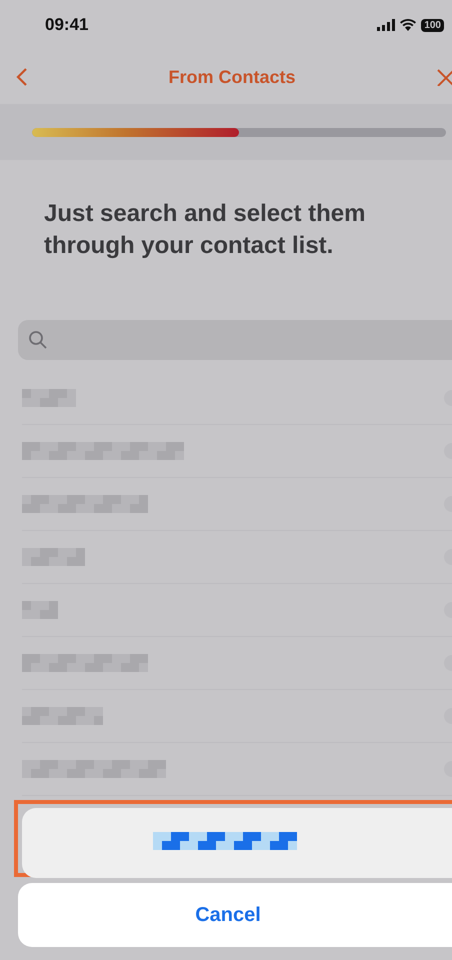  What do you see at coordinates (444, 77) in the screenshot?
I see `close-button` at bounding box center [444, 77].